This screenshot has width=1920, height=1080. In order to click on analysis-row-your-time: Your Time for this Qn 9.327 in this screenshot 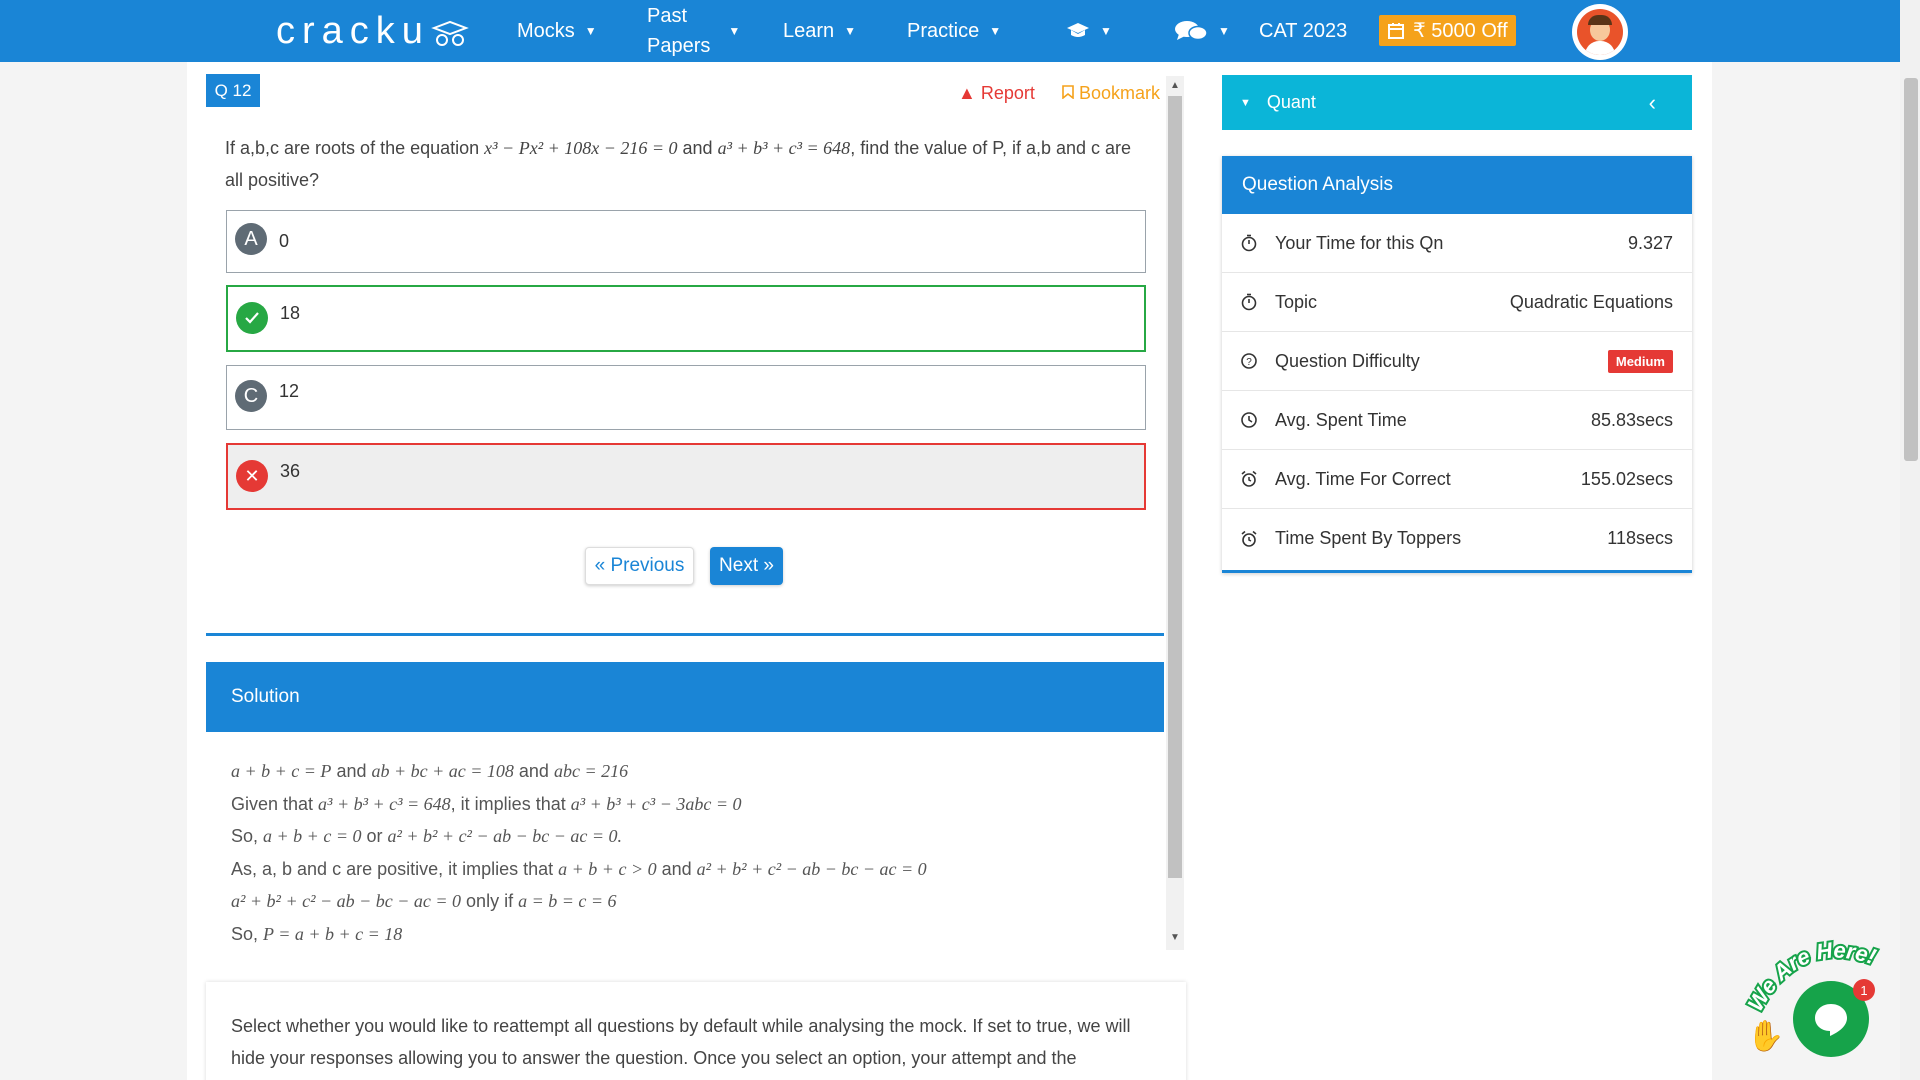, I will do `click(1457, 243)`.